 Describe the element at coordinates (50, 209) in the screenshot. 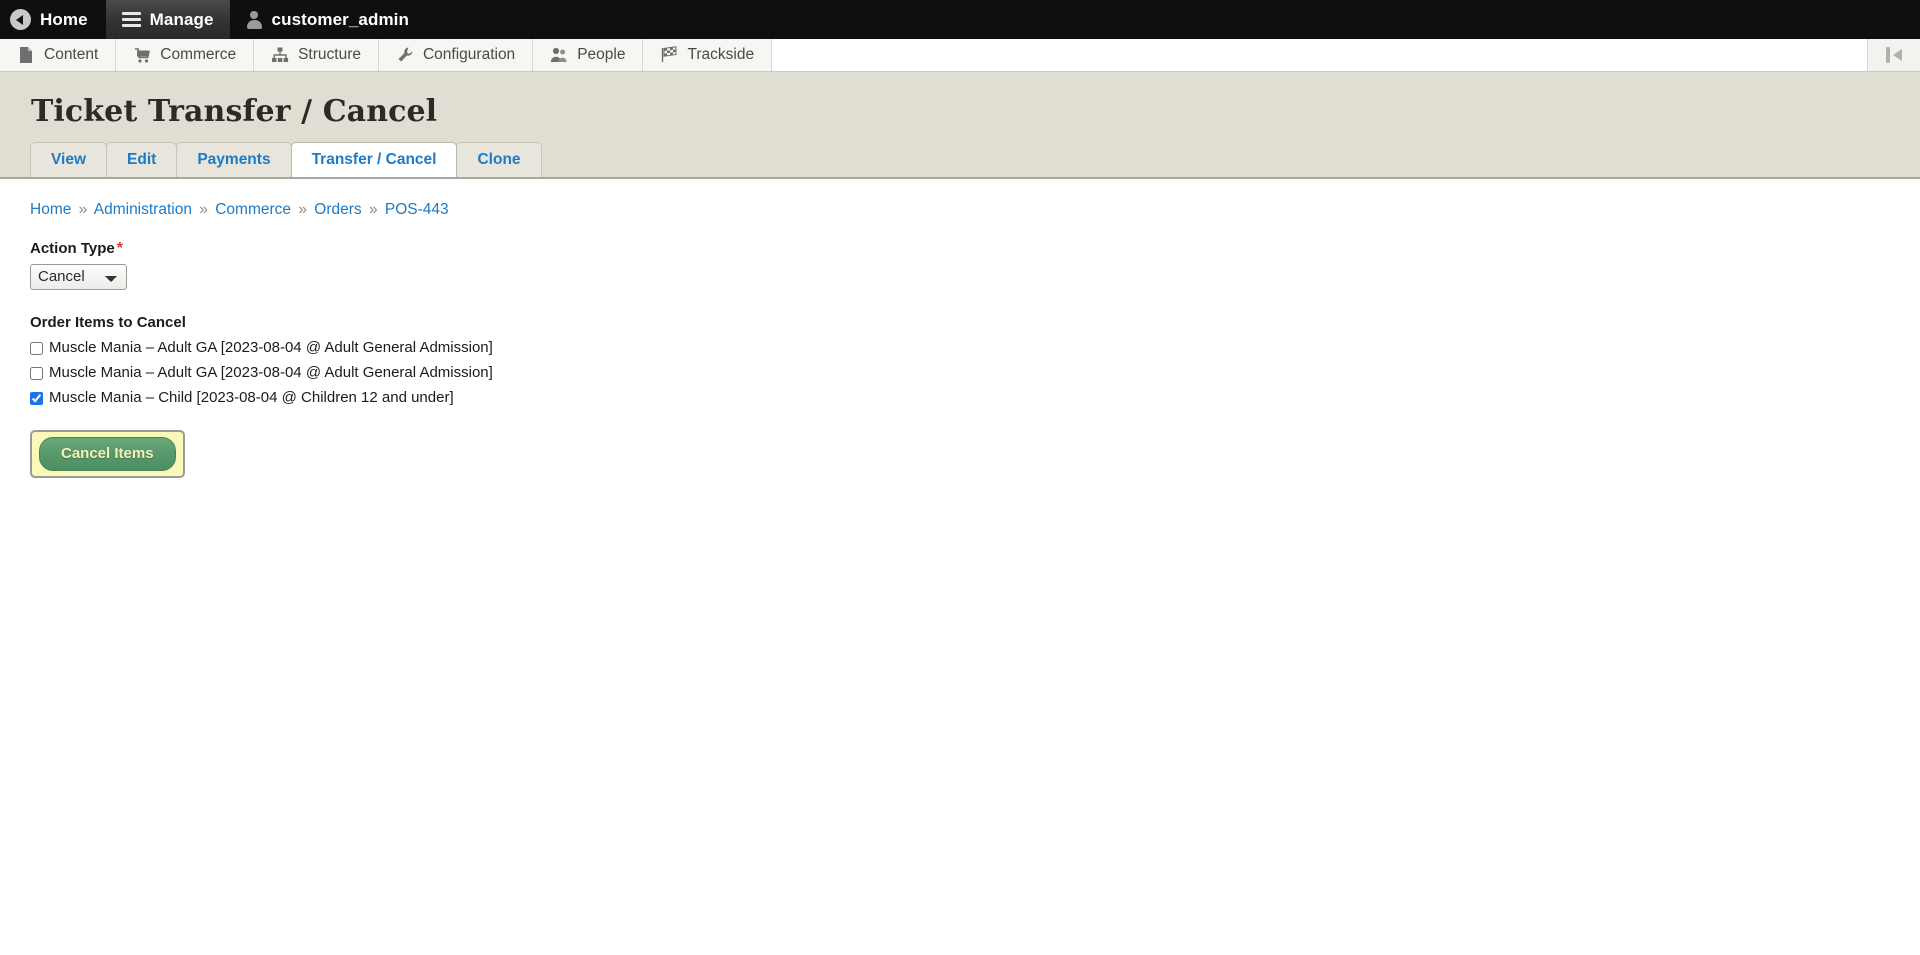

I see `breadcrumb-link-home: Home` at that location.